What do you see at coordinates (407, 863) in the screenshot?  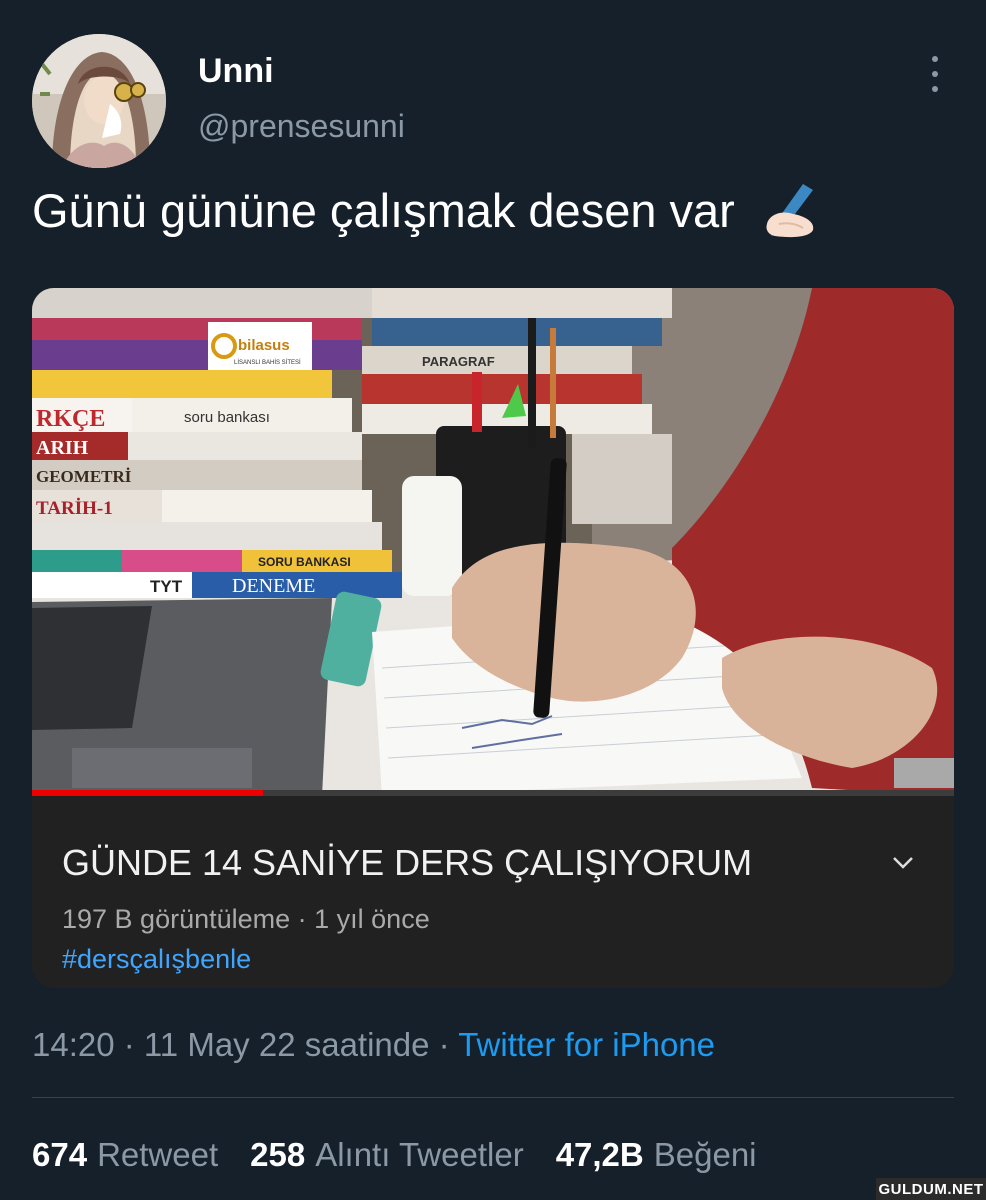 I see `video-title: GÜNDE 14 SANİYE DERS ÇALIŞIYORUM` at bounding box center [407, 863].